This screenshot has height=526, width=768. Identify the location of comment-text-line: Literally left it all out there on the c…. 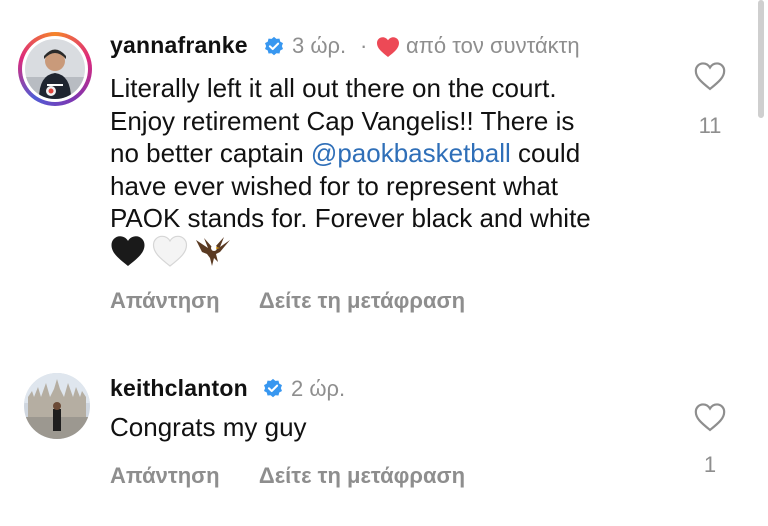
(333, 88).